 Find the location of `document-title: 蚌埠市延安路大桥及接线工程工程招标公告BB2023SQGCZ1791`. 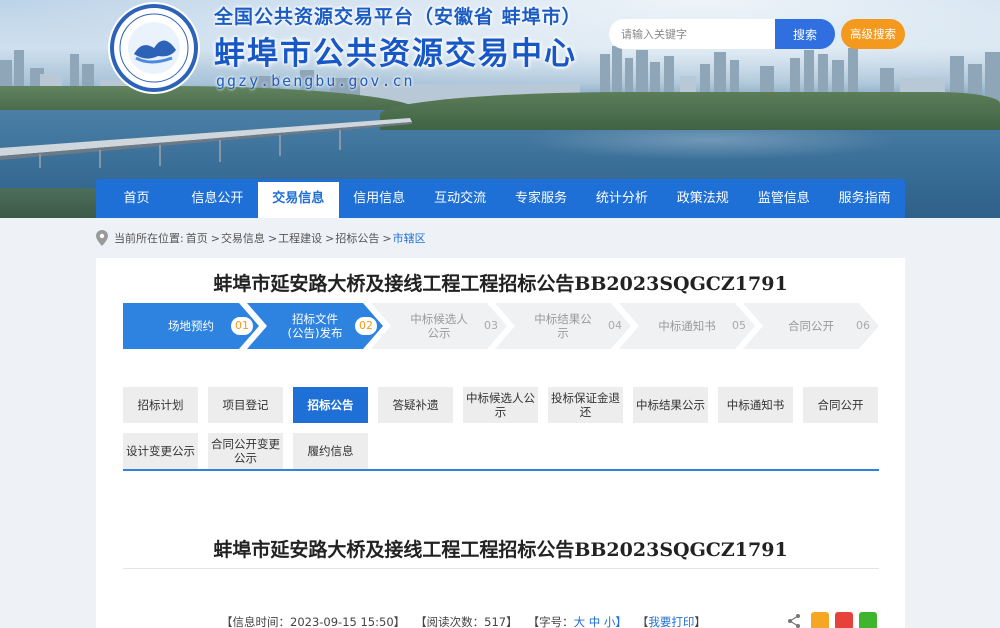

document-title: 蚌埠市延安路大桥及接线工程工程招标公告BB2023SQGCZ1791 is located at coordinates (500, 550).